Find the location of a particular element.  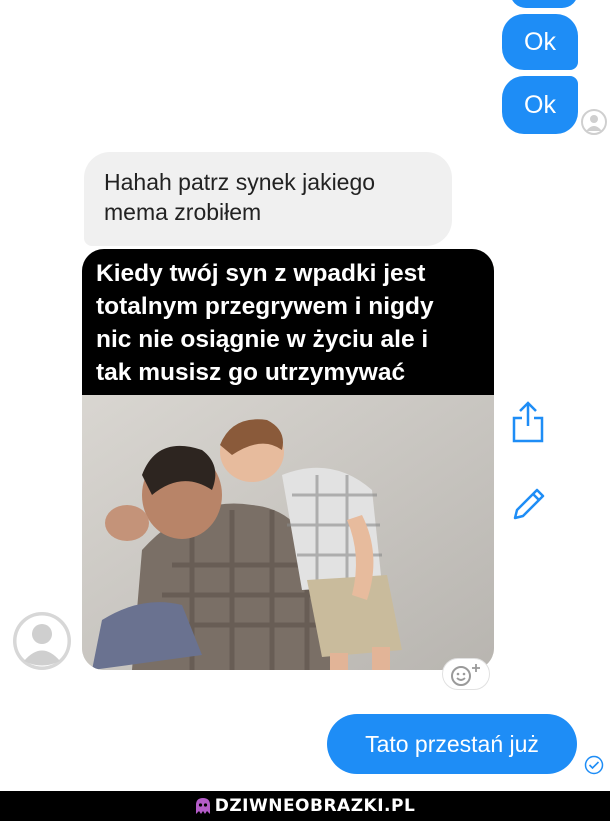

logo-text: DZIWNEOBRAZKI.PL is located at coordinates (315, 806).